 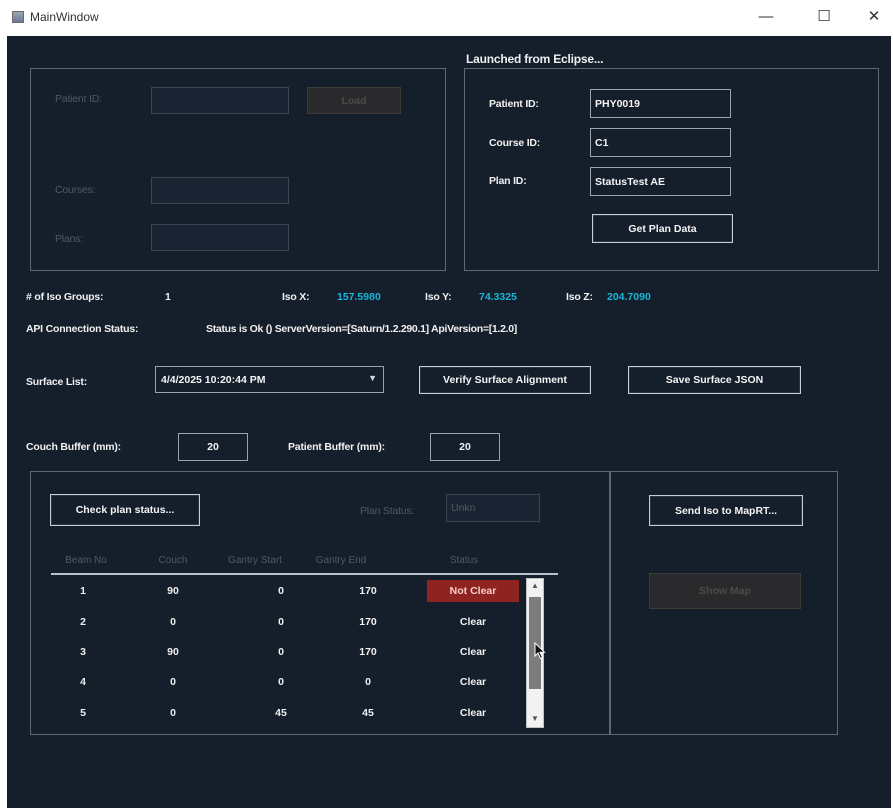 What do you see at coordinates (220, 237) in the screenshot?
I see `plans-select` at bounding box center [220, 237].